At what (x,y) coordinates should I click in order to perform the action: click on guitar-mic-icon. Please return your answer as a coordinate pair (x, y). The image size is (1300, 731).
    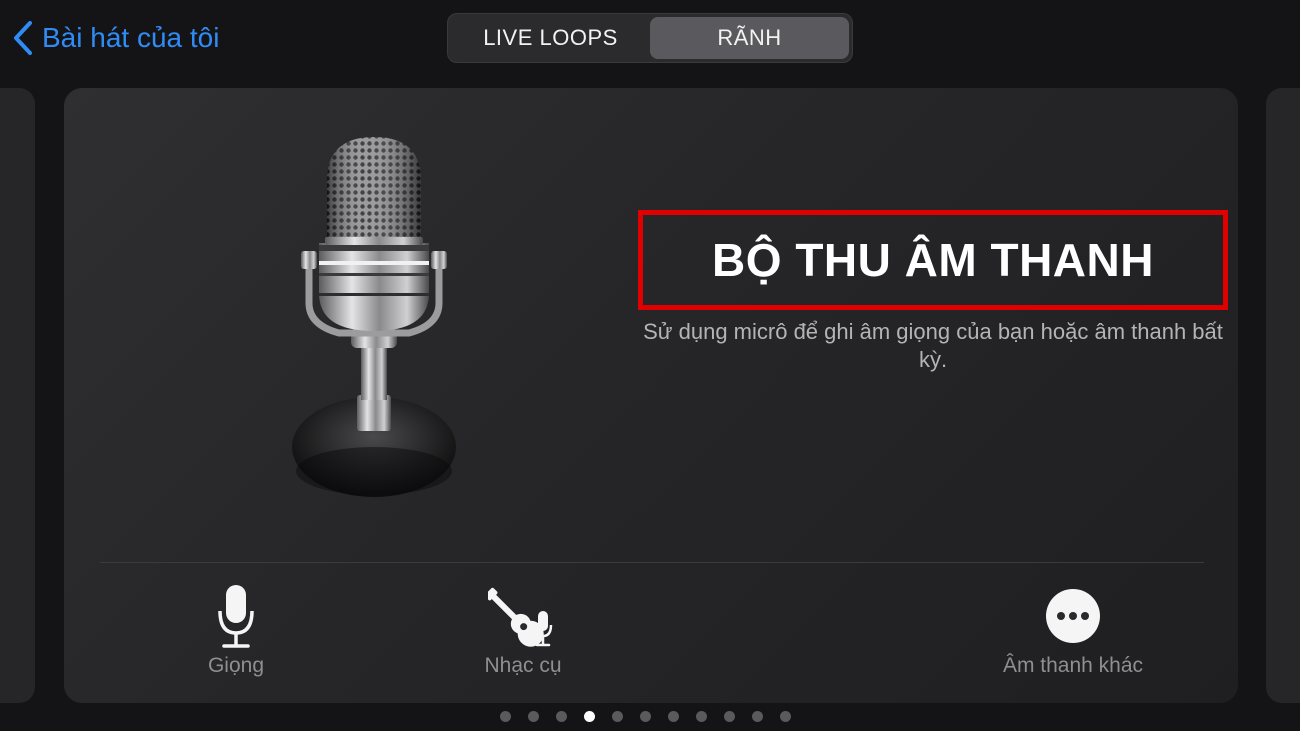
    Looking at the image, I should click on (520, 617).